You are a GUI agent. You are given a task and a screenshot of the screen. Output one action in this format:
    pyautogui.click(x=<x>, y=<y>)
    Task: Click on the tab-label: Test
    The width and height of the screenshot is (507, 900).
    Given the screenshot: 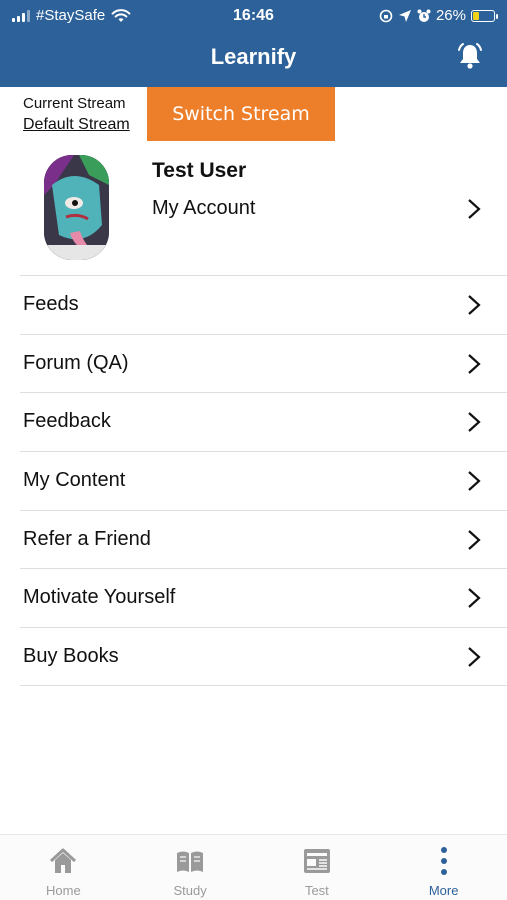 What is the action you would take?
    pyautogui.click(x=316, y=890)
    